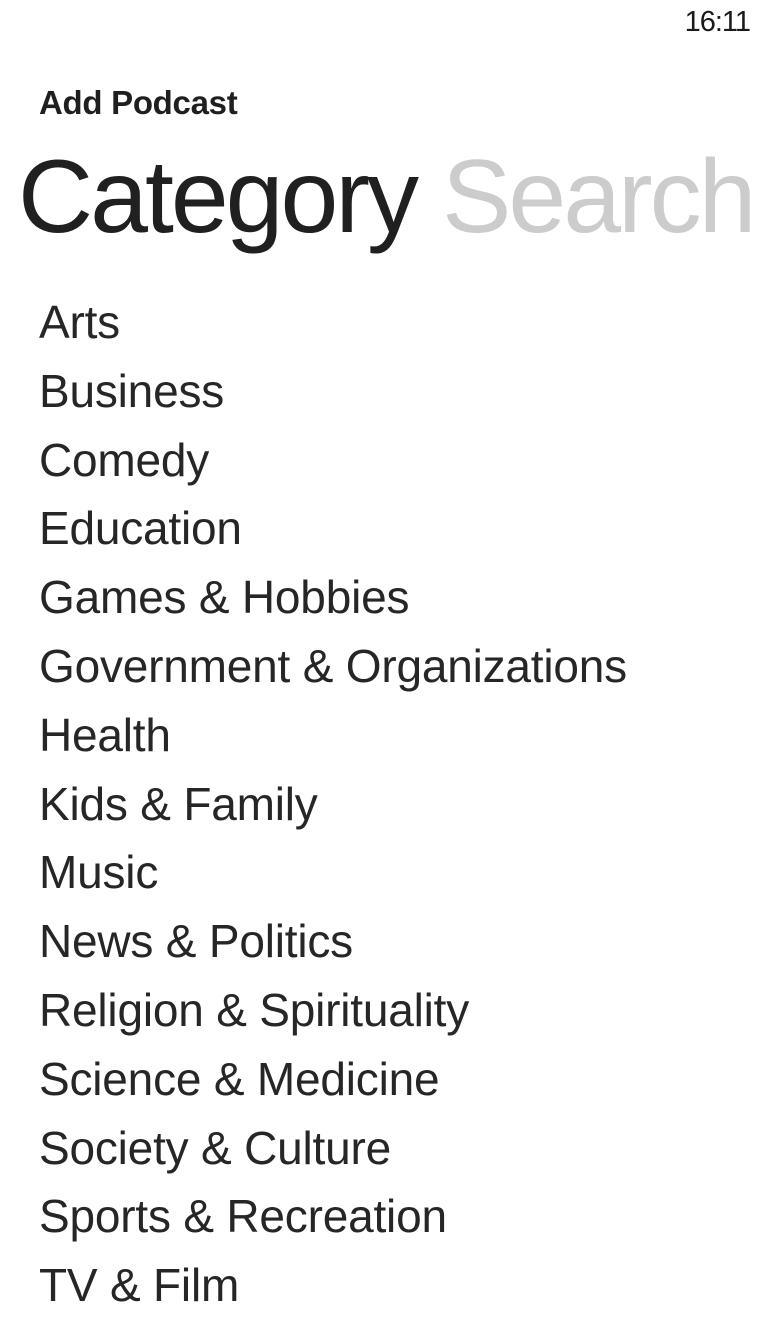  Describe the element at coordinates (333, 326) in the screenshot. I see `category-item: Arts` at that location.